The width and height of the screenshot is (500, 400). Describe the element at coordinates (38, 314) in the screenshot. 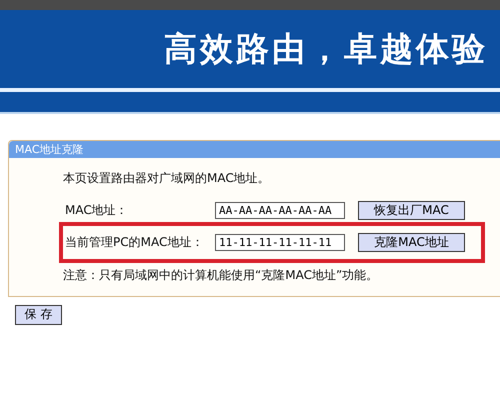

I see `save-button: 保 存` at that location.